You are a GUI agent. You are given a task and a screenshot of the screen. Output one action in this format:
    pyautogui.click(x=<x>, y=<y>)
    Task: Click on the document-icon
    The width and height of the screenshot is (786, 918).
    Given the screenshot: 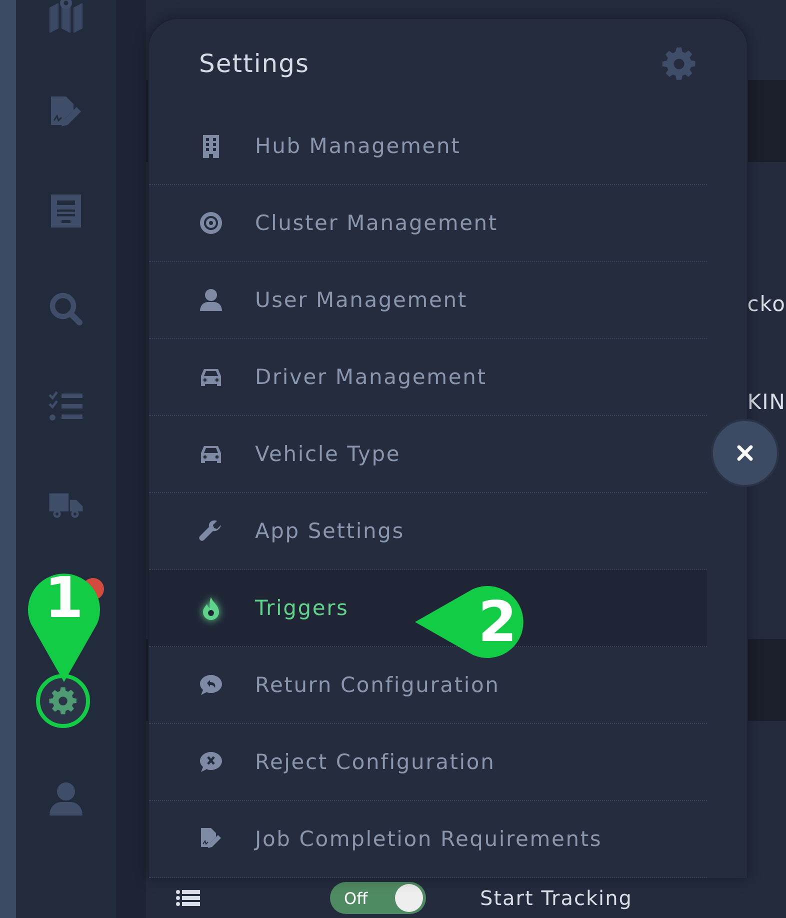 What is the action you would take?
    pyautogui.click(x=66, y=211)
    